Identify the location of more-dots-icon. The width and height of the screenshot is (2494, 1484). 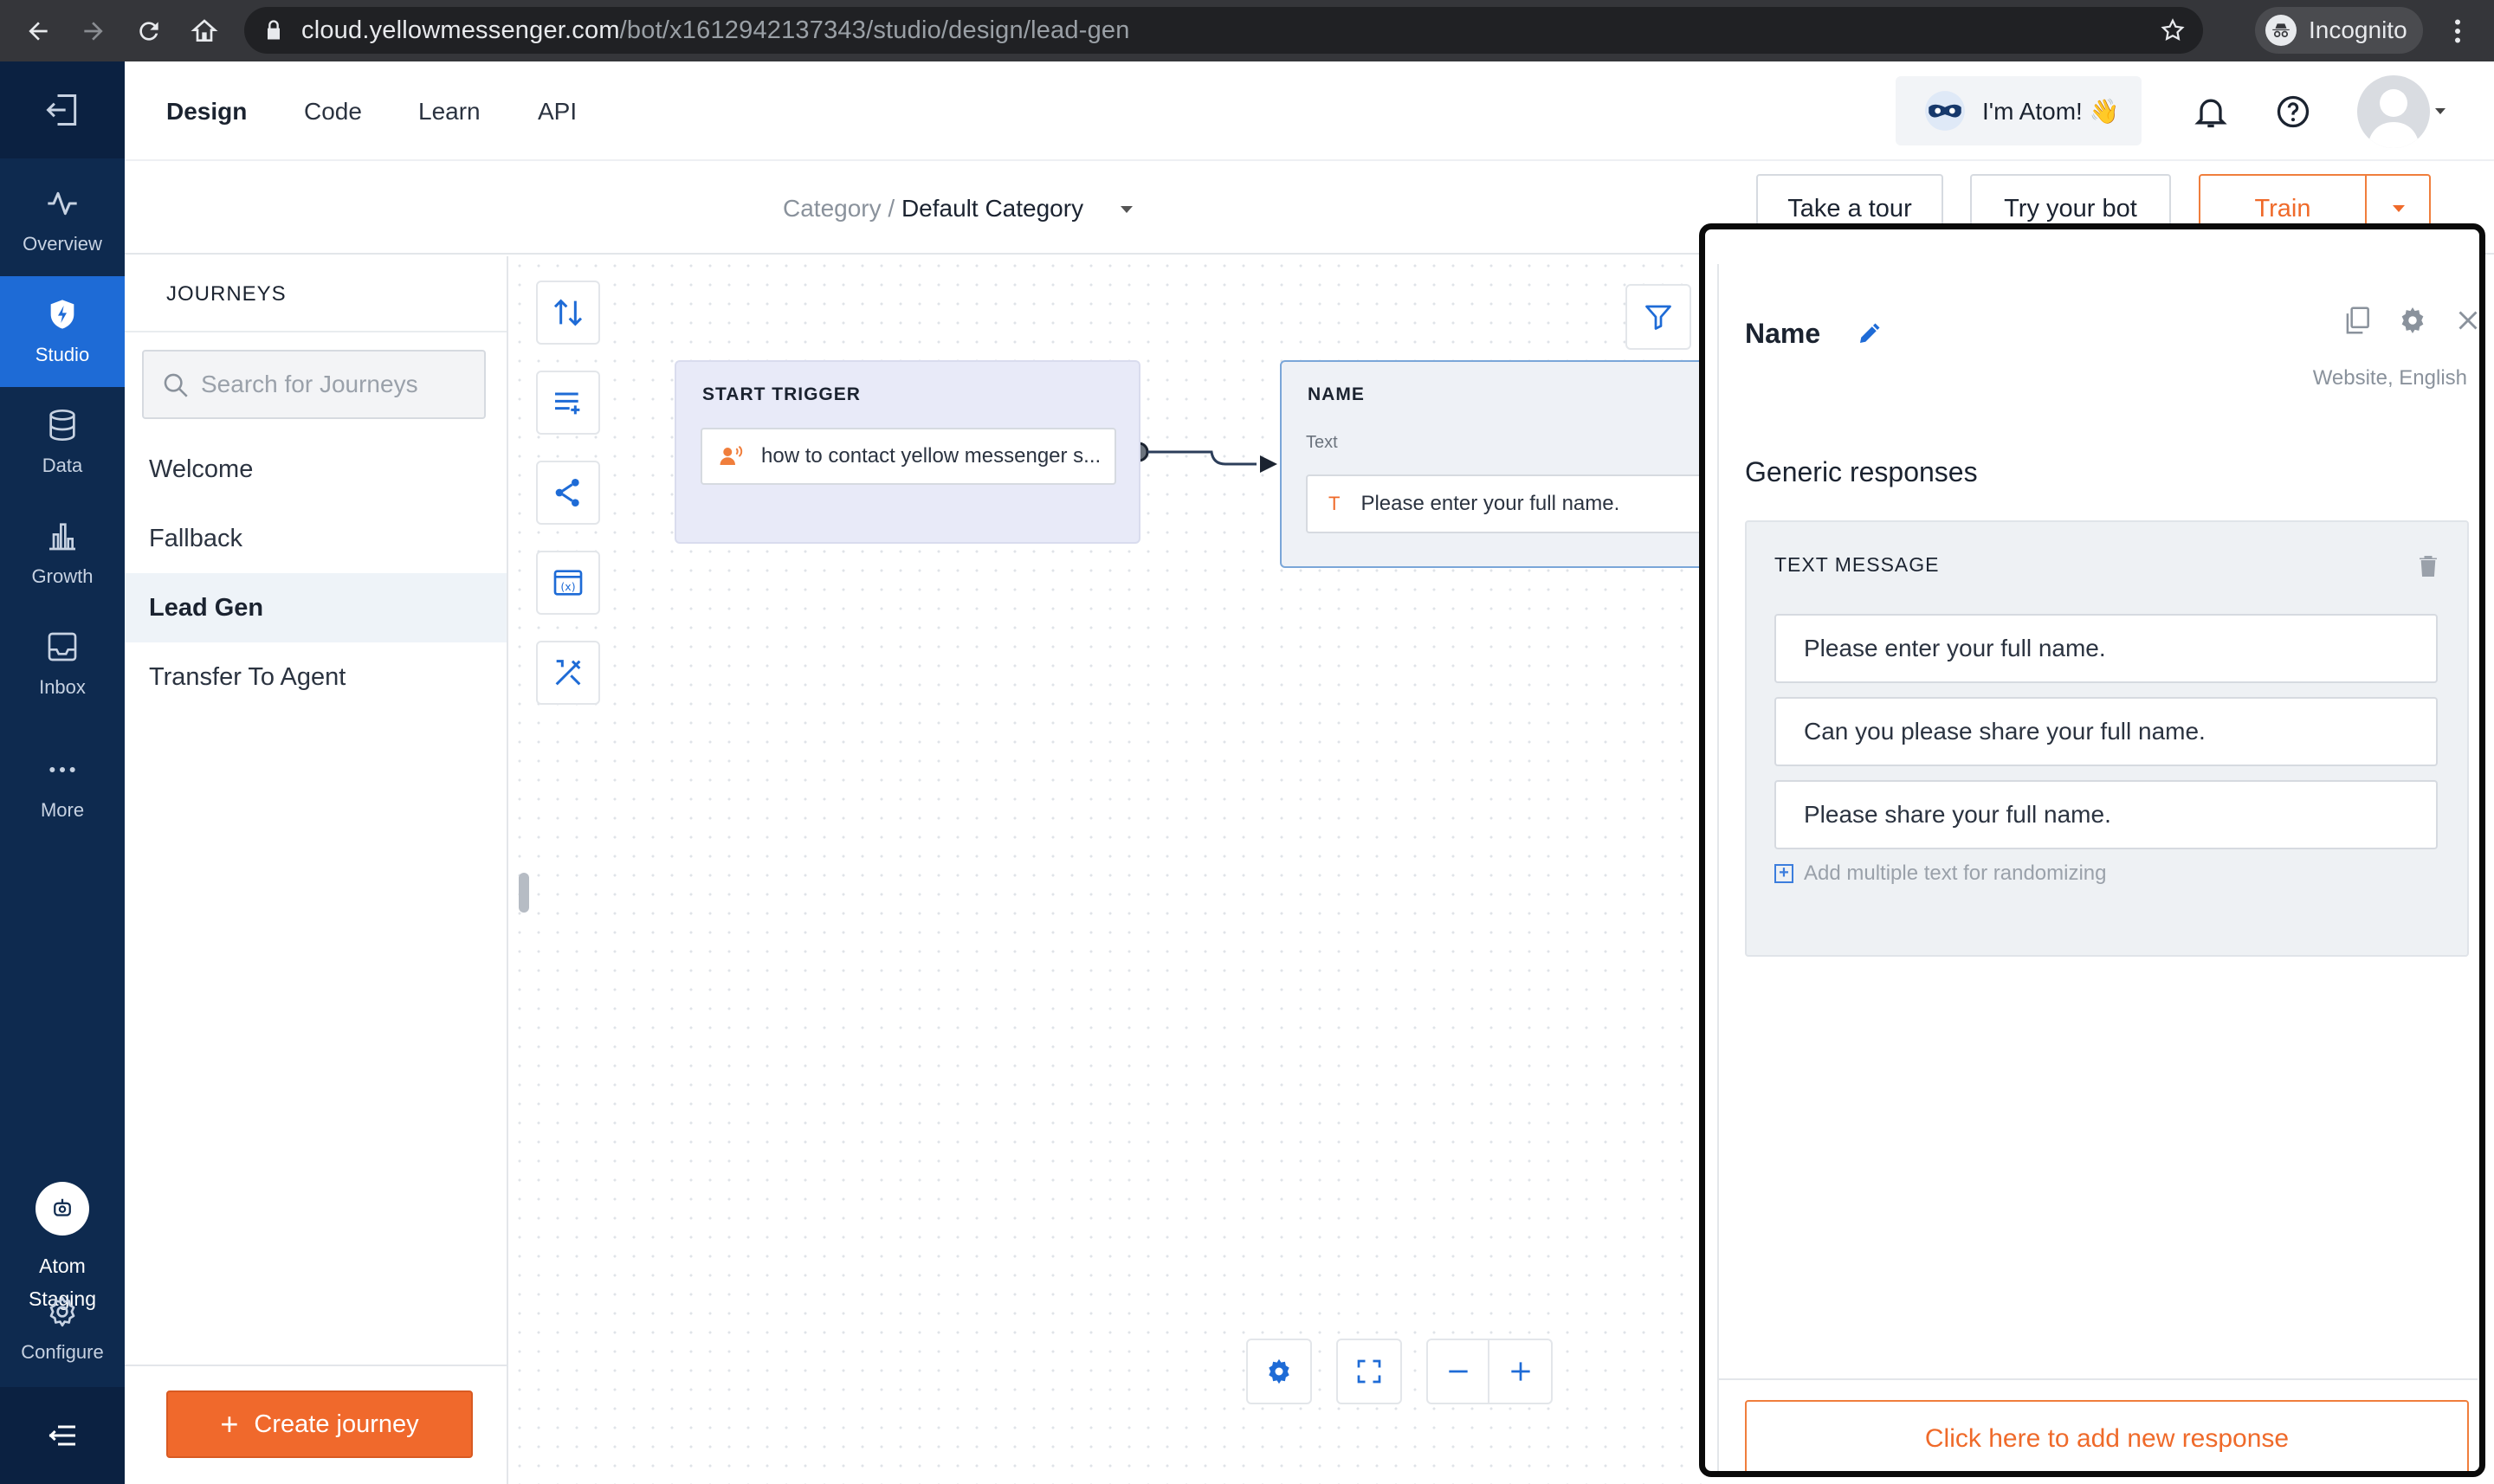
(62, 769).